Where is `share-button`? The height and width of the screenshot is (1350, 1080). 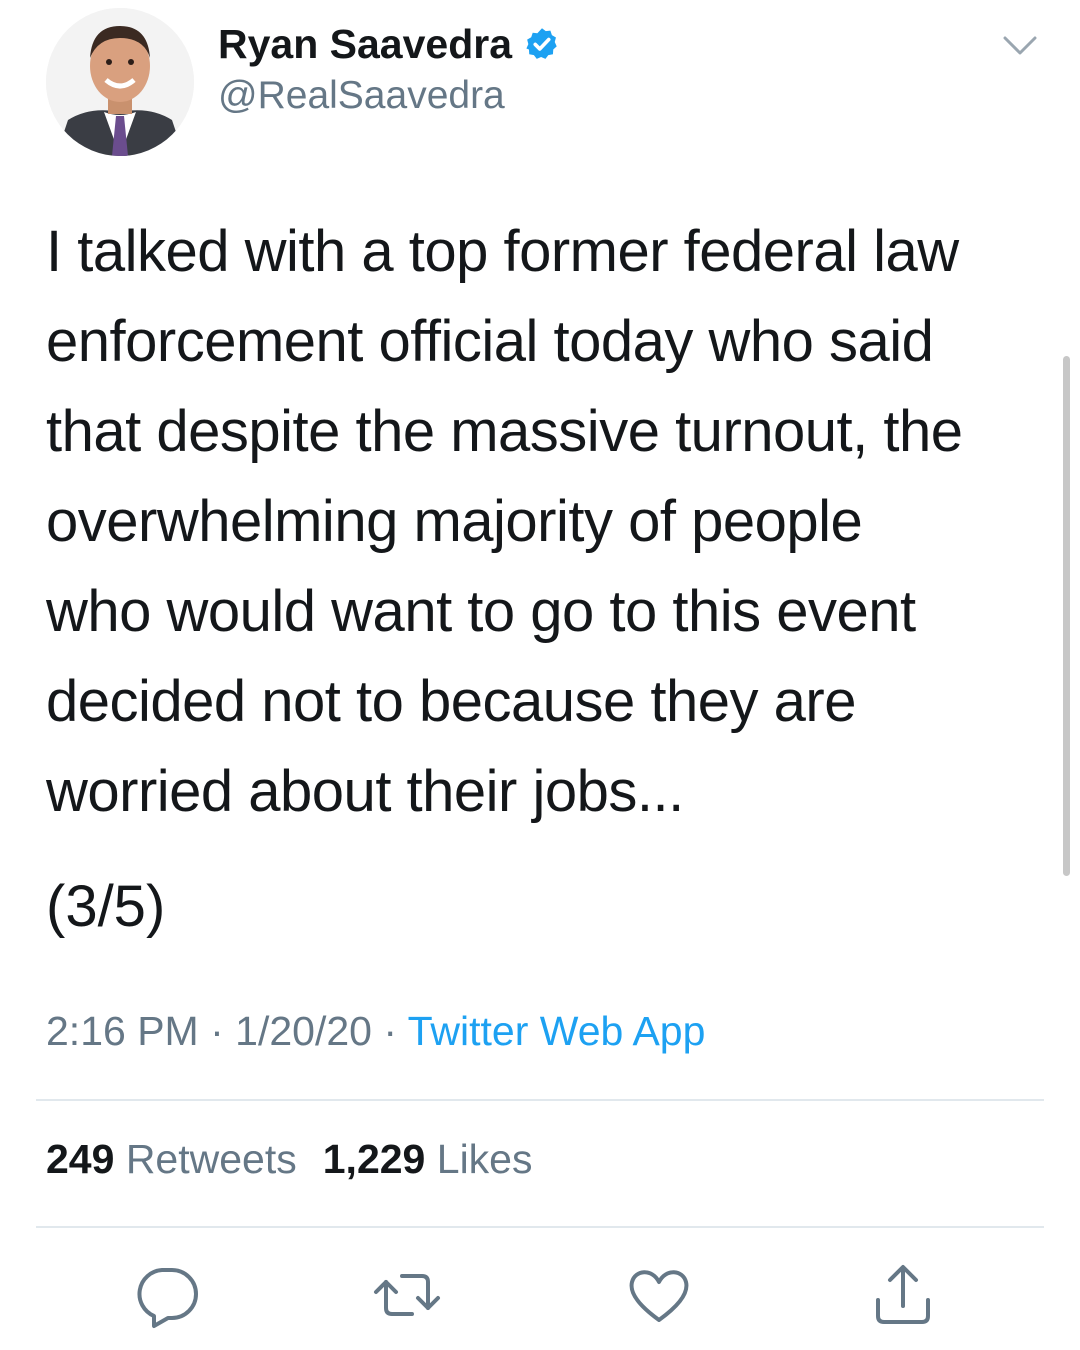 share-button is located at coordinates (903, 1295).